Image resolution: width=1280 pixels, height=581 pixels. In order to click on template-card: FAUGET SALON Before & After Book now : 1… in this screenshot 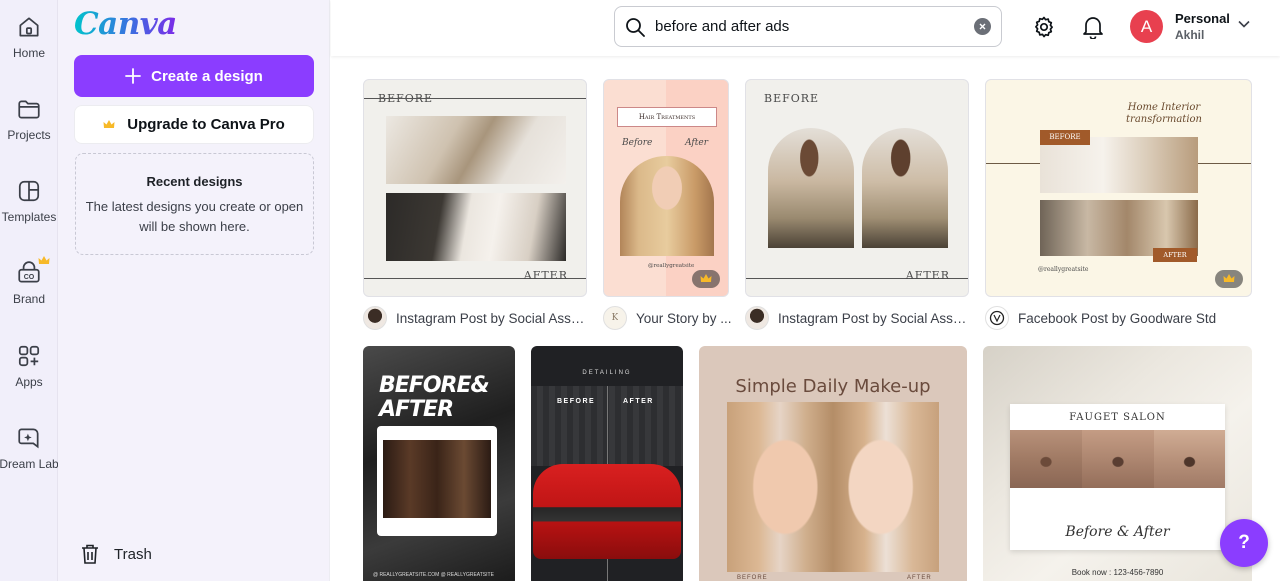, I will do `click(1117, 463)`.